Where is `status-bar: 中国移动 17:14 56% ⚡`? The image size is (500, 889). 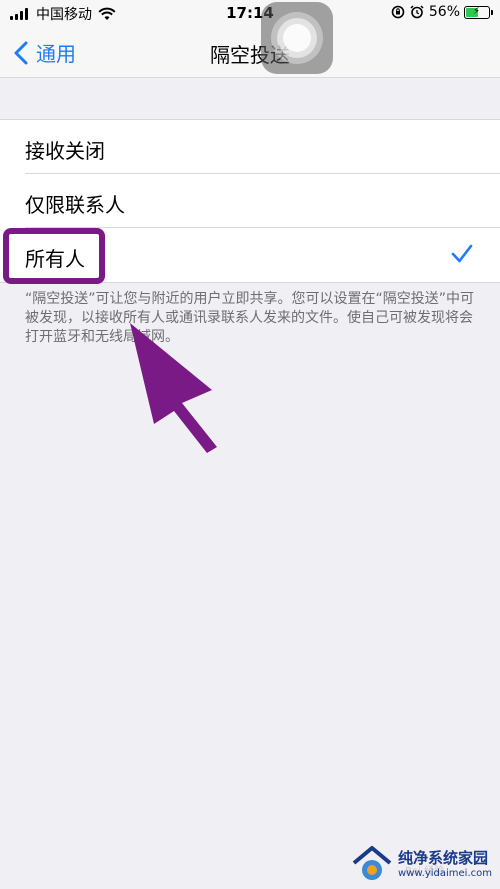 status-bar: 中国移动 17:14 56% ⚡ is located at coordinates (250, 13).